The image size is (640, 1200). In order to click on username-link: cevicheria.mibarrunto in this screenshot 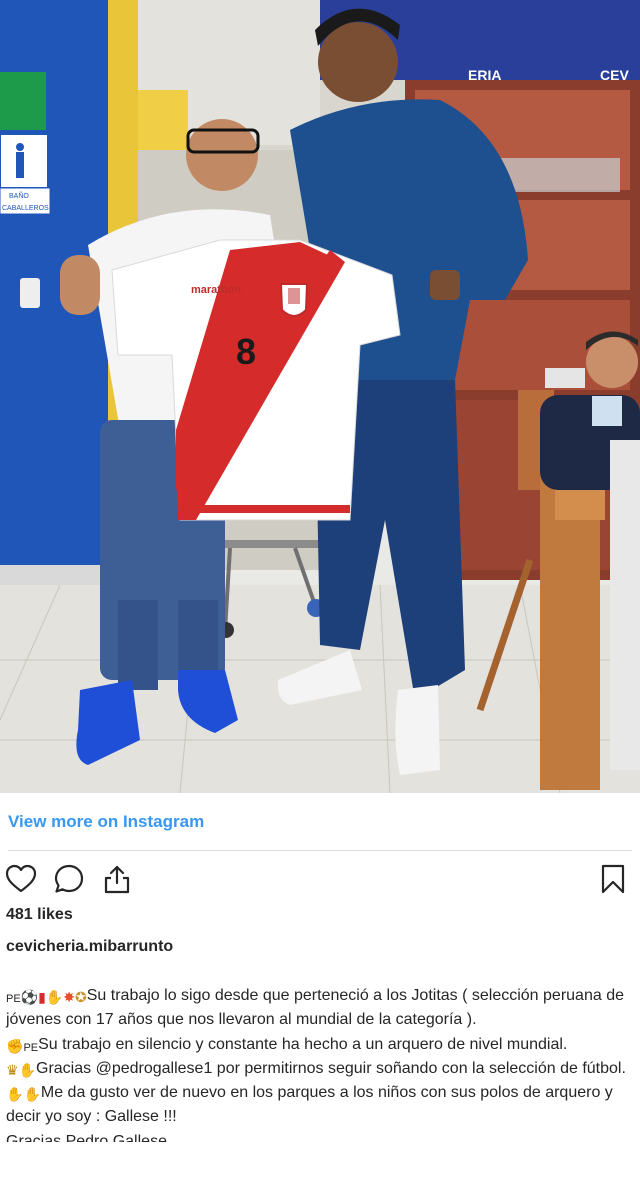, I will do `click(89, 947)`.